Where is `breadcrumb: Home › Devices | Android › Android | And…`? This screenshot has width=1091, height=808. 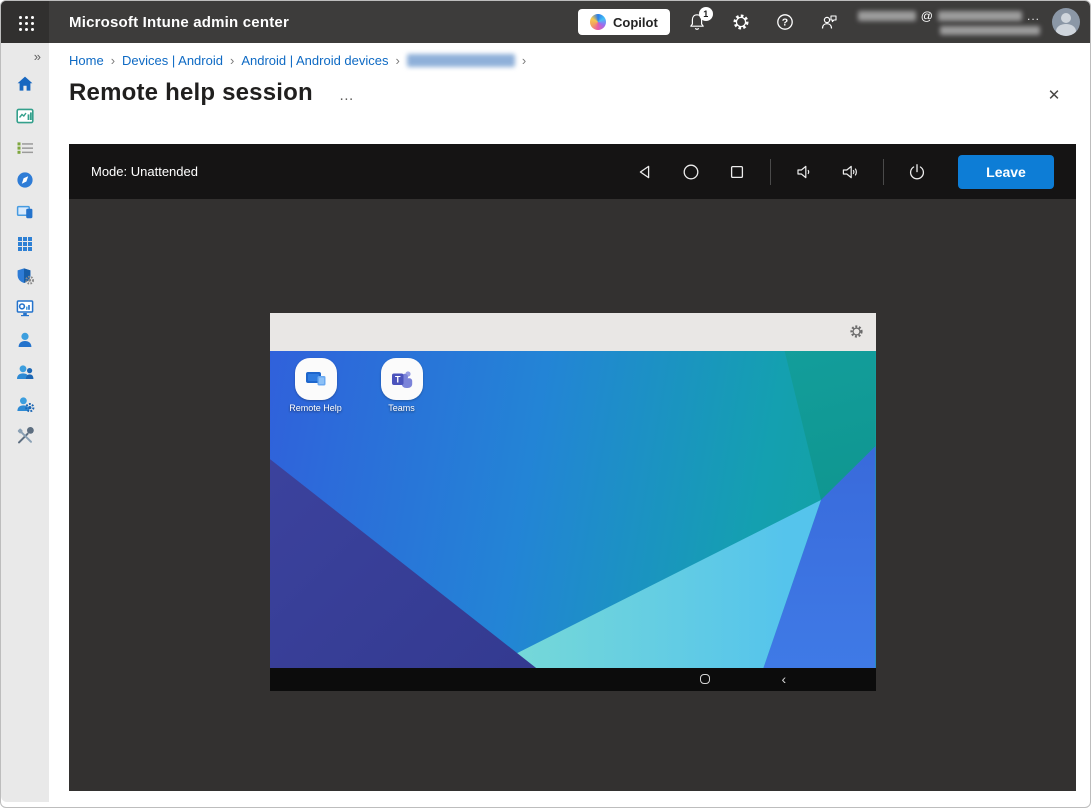 breadcrumb: Home › Devices | Android › Android | And… is located at coordinates (297, 60).